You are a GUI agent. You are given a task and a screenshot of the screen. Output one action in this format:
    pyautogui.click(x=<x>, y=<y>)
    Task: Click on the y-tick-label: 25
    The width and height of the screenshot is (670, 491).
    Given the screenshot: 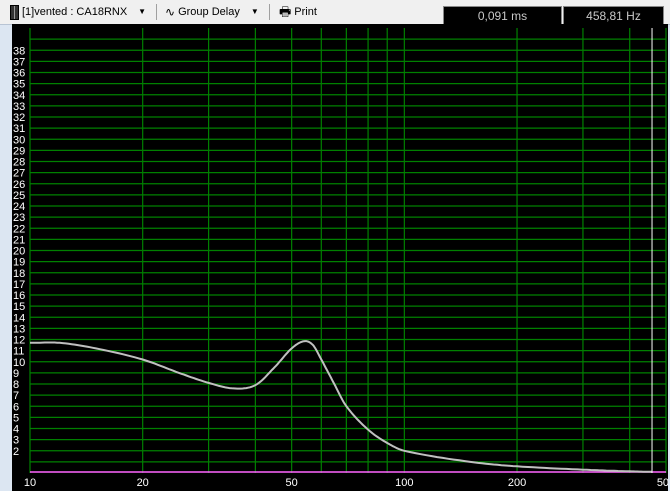 What is the action you would take?
    pyautogui.click(x=19, y=196)
    